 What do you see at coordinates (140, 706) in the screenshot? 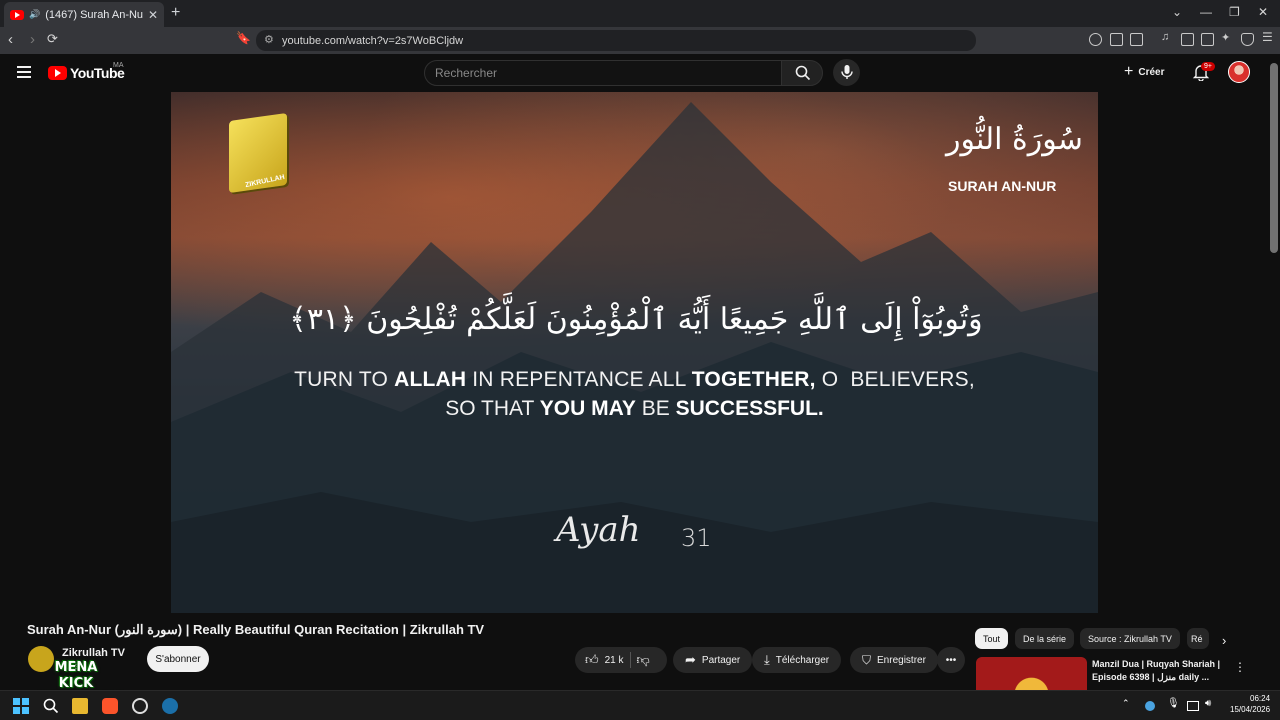
I see `app-icon` at bounding box center [140, 706].